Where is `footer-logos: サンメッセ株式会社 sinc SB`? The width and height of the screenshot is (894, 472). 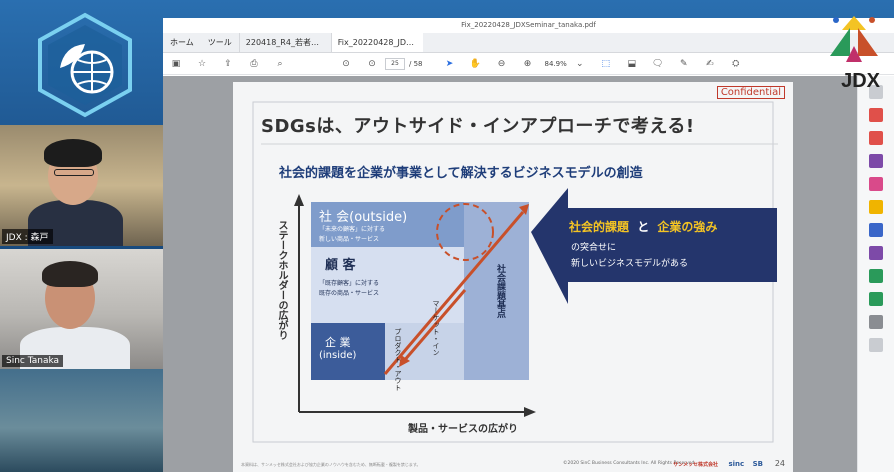
footer-logos: サンメッセ株式会社 sinc SB is located at coordinates (718, 464).